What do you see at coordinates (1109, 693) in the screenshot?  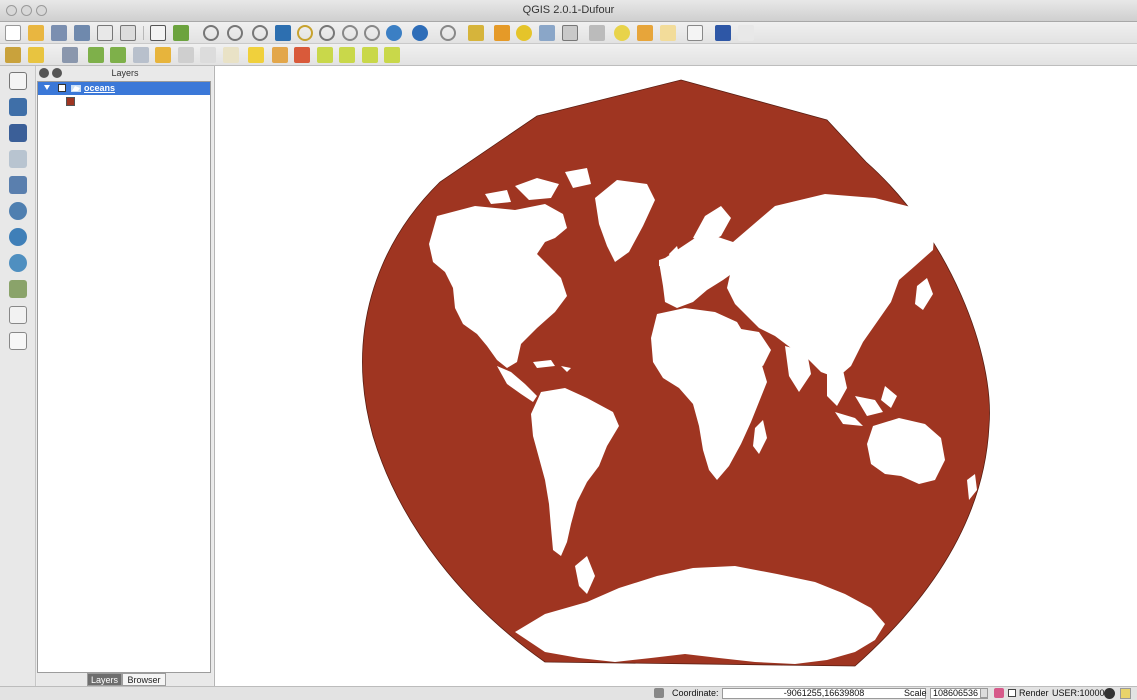 I see `projection-icon` at bounding box center [1109, 693].